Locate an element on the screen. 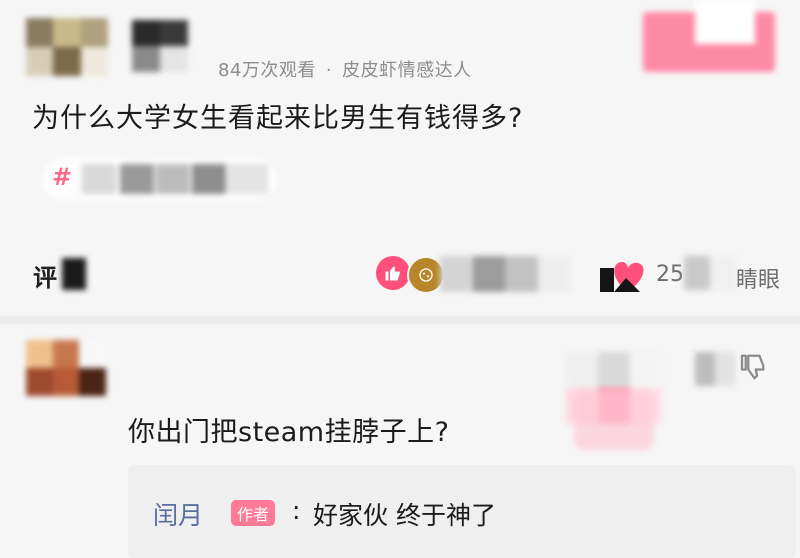 The width and height of the screenshot is (800, 558). topic-hash: # is located at coordinates (62, 177).